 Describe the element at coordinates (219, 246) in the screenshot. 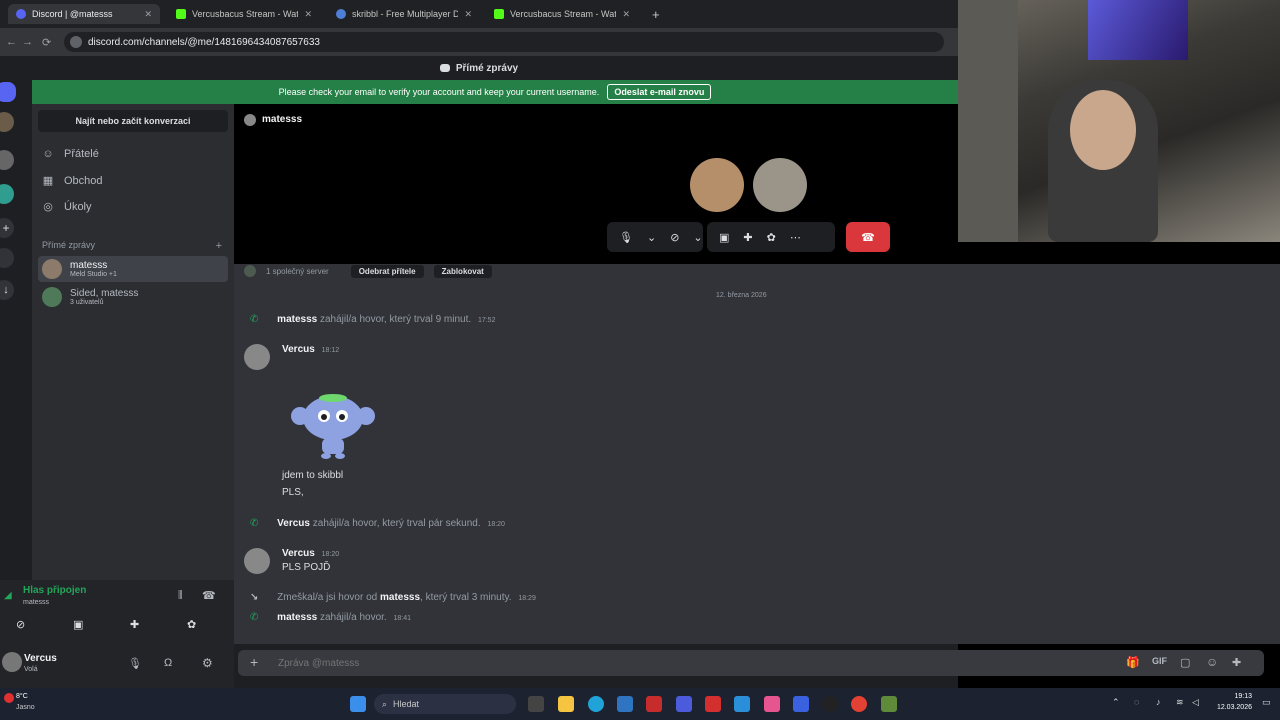

I see `add-dm-icon: +` at that location.